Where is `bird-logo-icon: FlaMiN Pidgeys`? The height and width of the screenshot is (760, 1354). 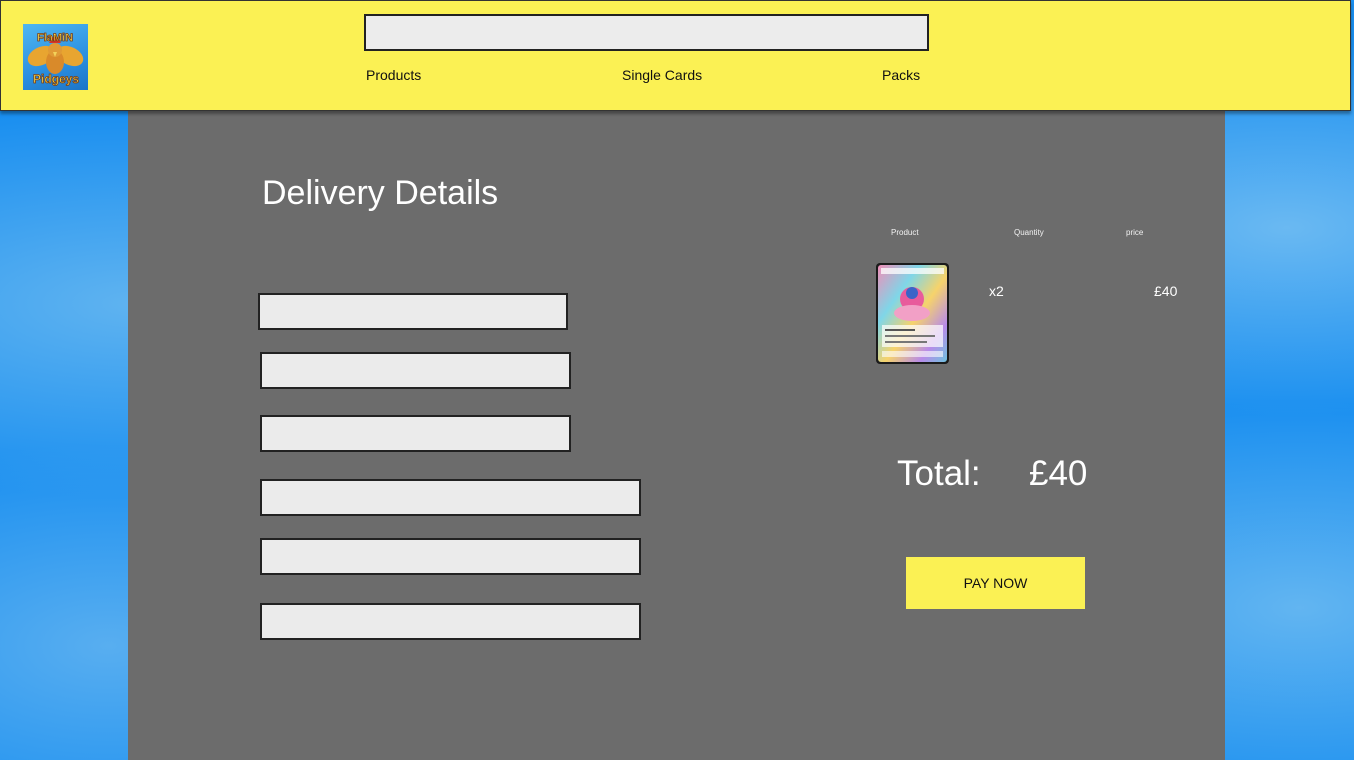
bird-logo-icon: FlaMiN Pidgeys is located at coordinates (55, 59).